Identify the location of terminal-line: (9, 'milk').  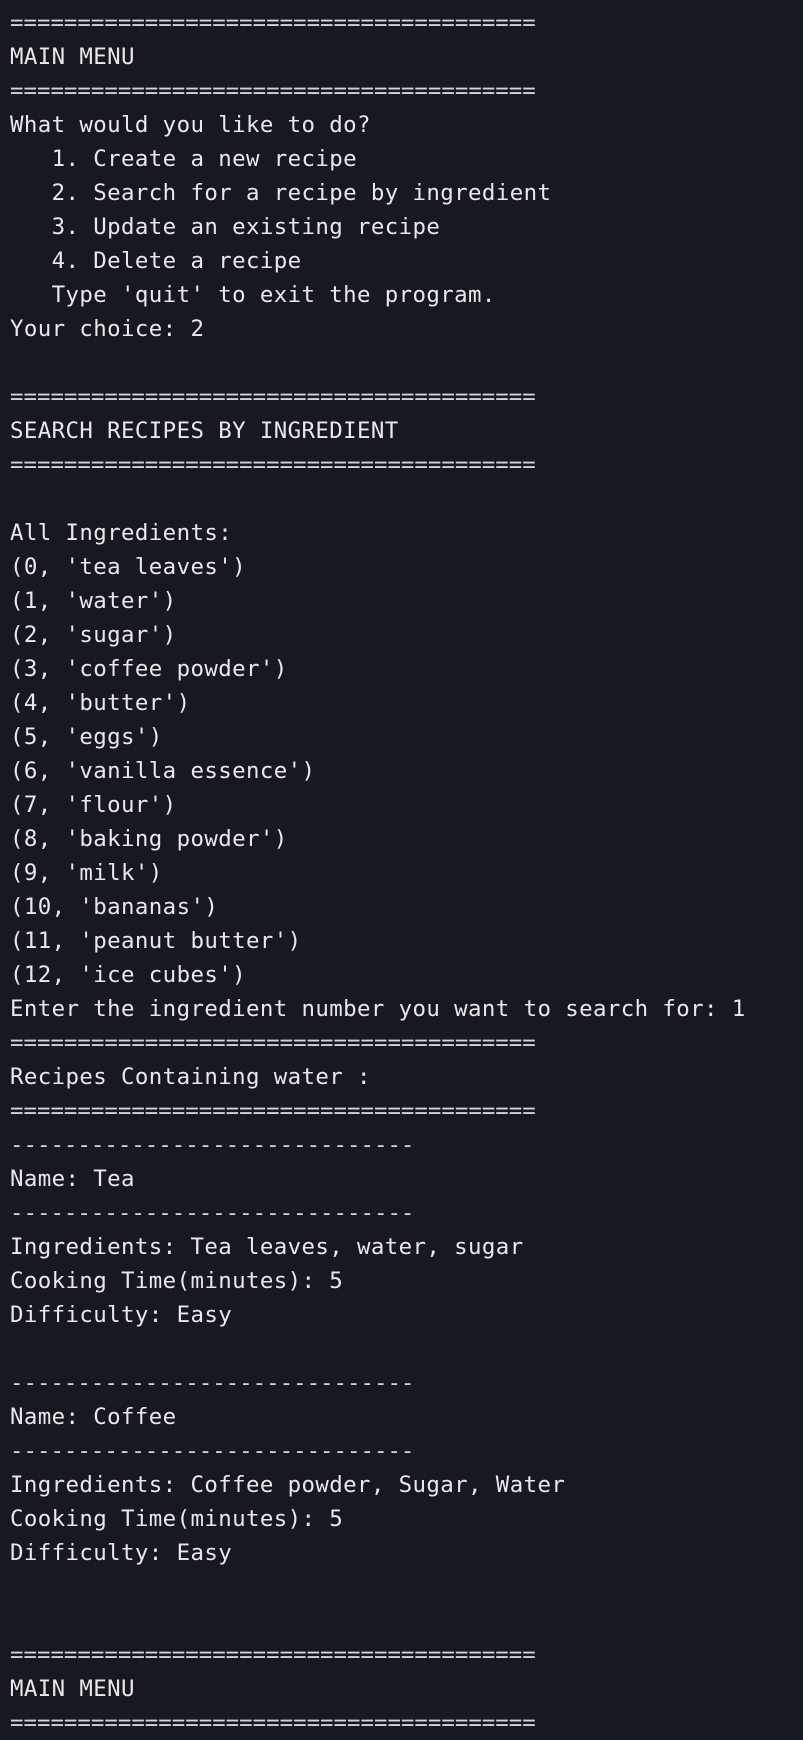
(86, 873).